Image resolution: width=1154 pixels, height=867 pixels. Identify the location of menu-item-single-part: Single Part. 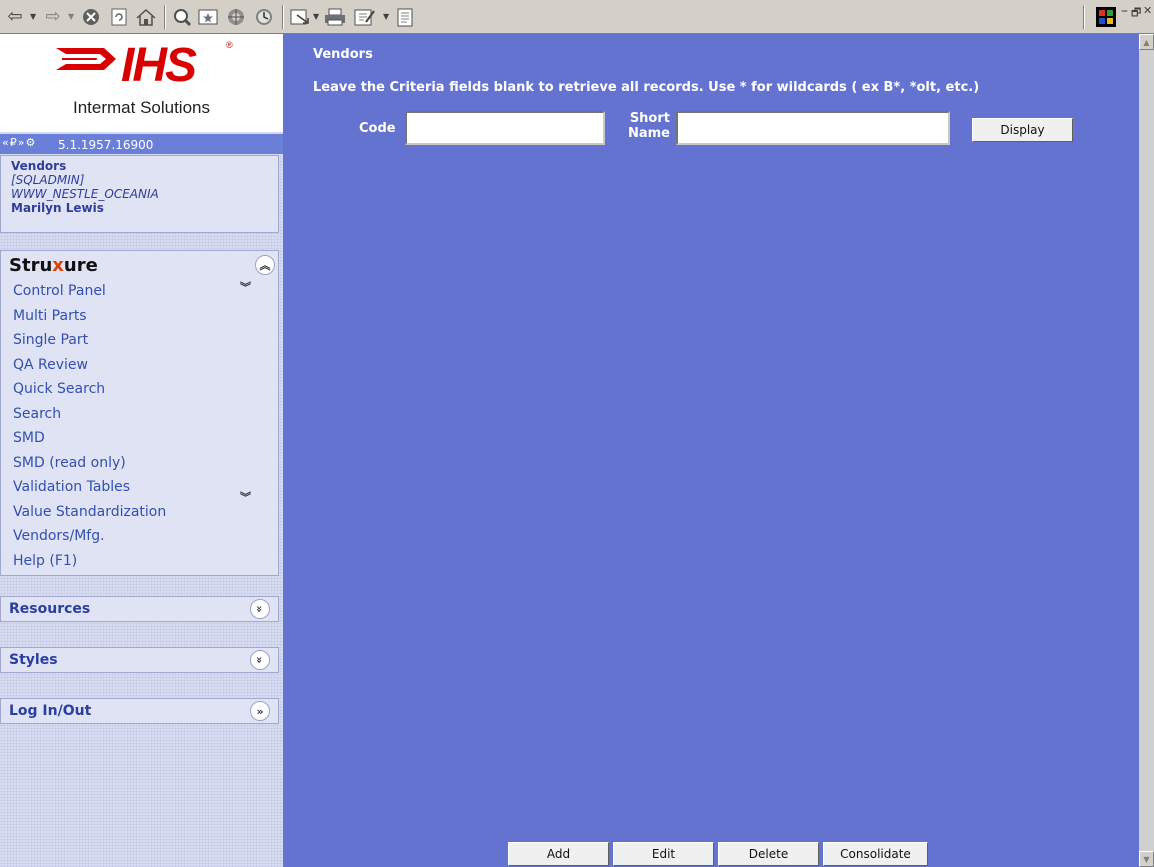
(89, 340).